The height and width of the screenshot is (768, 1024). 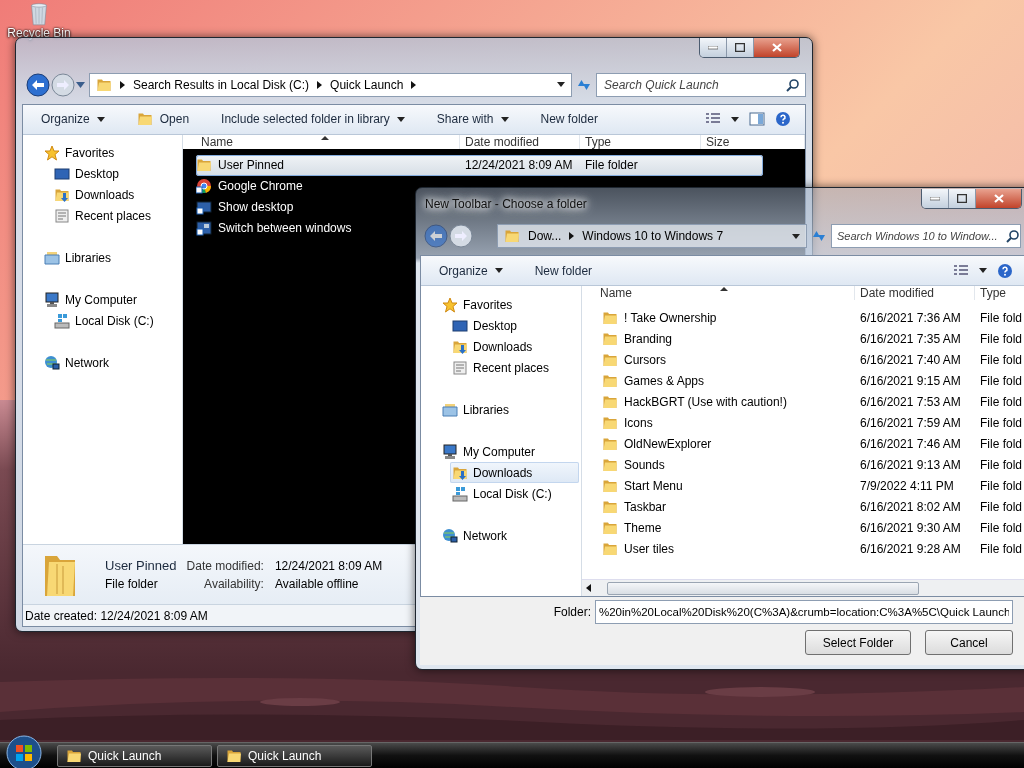 What do you see at coordinates (910, 422) in the screenshot?
I see `date-cell-text: 6/16/2021 7:59 AM` at bounding box center [910, 422].